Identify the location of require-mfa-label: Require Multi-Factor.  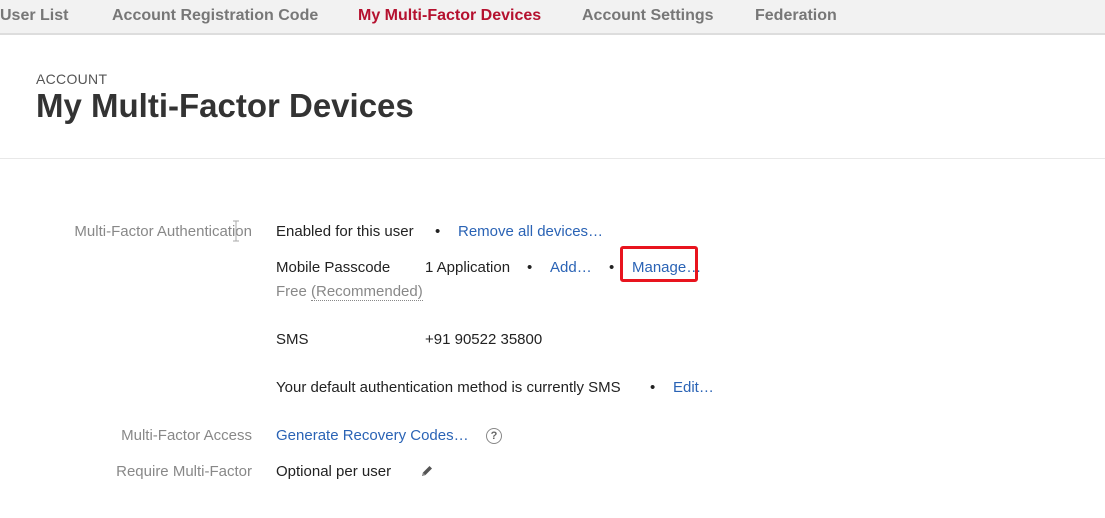
(184, 471).